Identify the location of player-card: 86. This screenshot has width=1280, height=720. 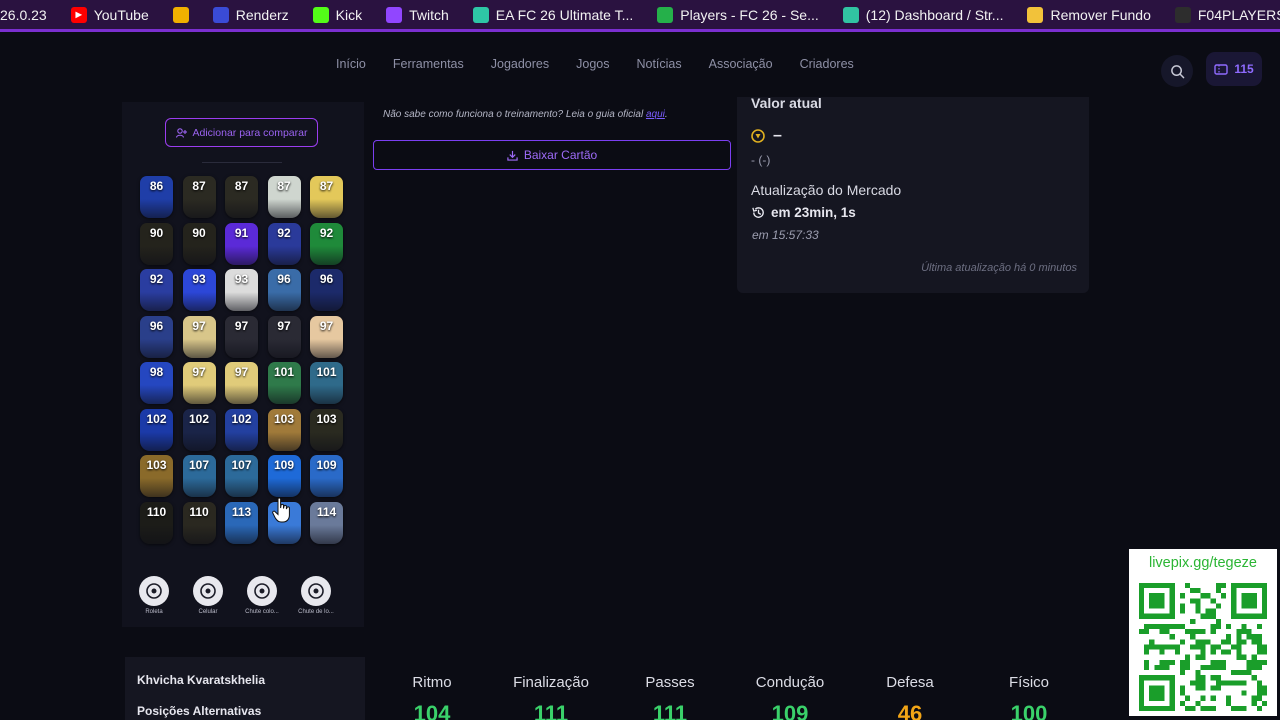
(156, 197).